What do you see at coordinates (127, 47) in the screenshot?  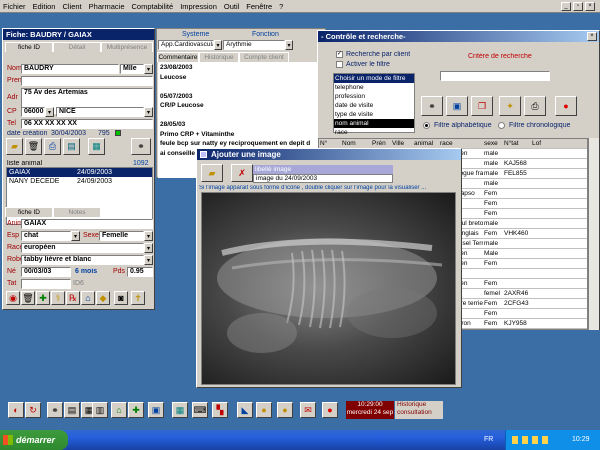 I see `tab-multipresence: Multiprésence` at bounding box center [127, 47].